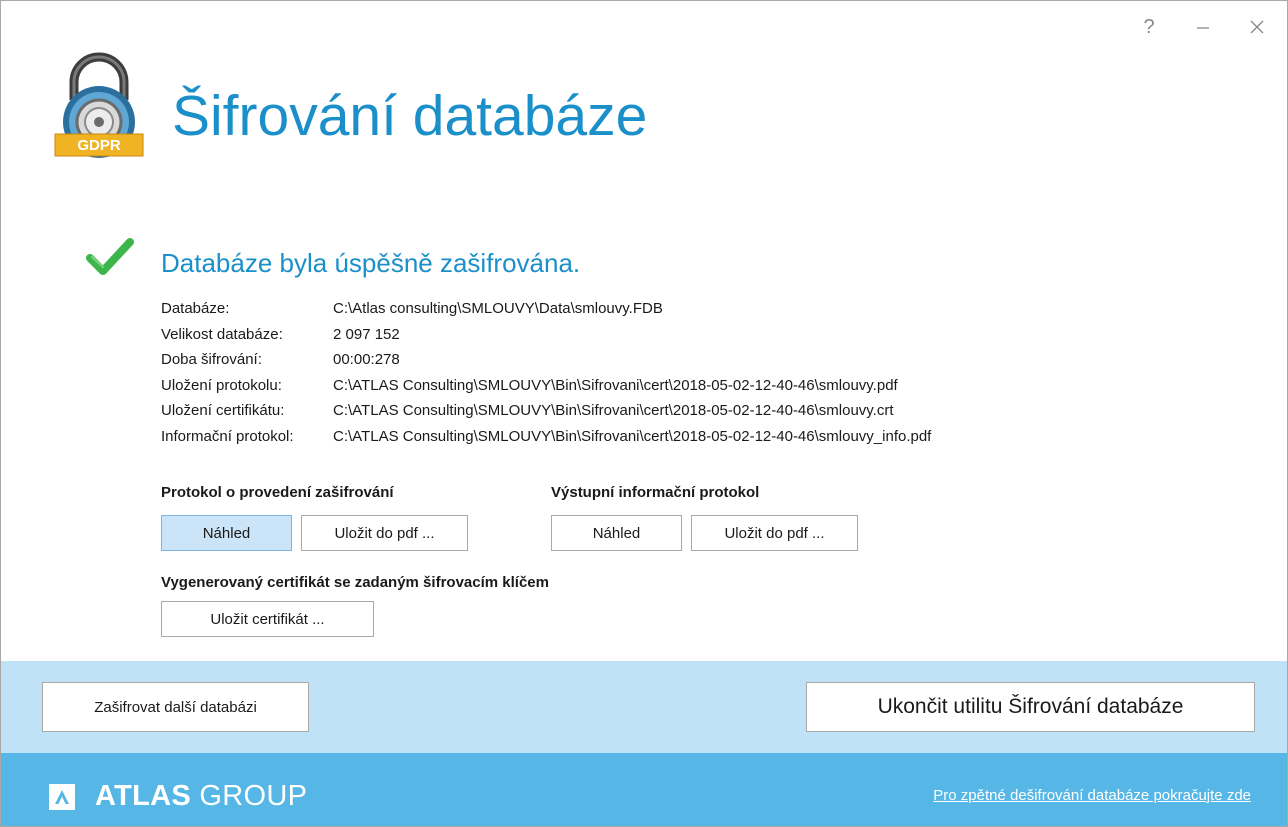 This screenshot has height=827, width=1288. What do you see at coordinates (655, 492) in the screenshot?
I see `info-protocol-section-heading: Výstupní informační protokol` at bounding box center [655, 492].